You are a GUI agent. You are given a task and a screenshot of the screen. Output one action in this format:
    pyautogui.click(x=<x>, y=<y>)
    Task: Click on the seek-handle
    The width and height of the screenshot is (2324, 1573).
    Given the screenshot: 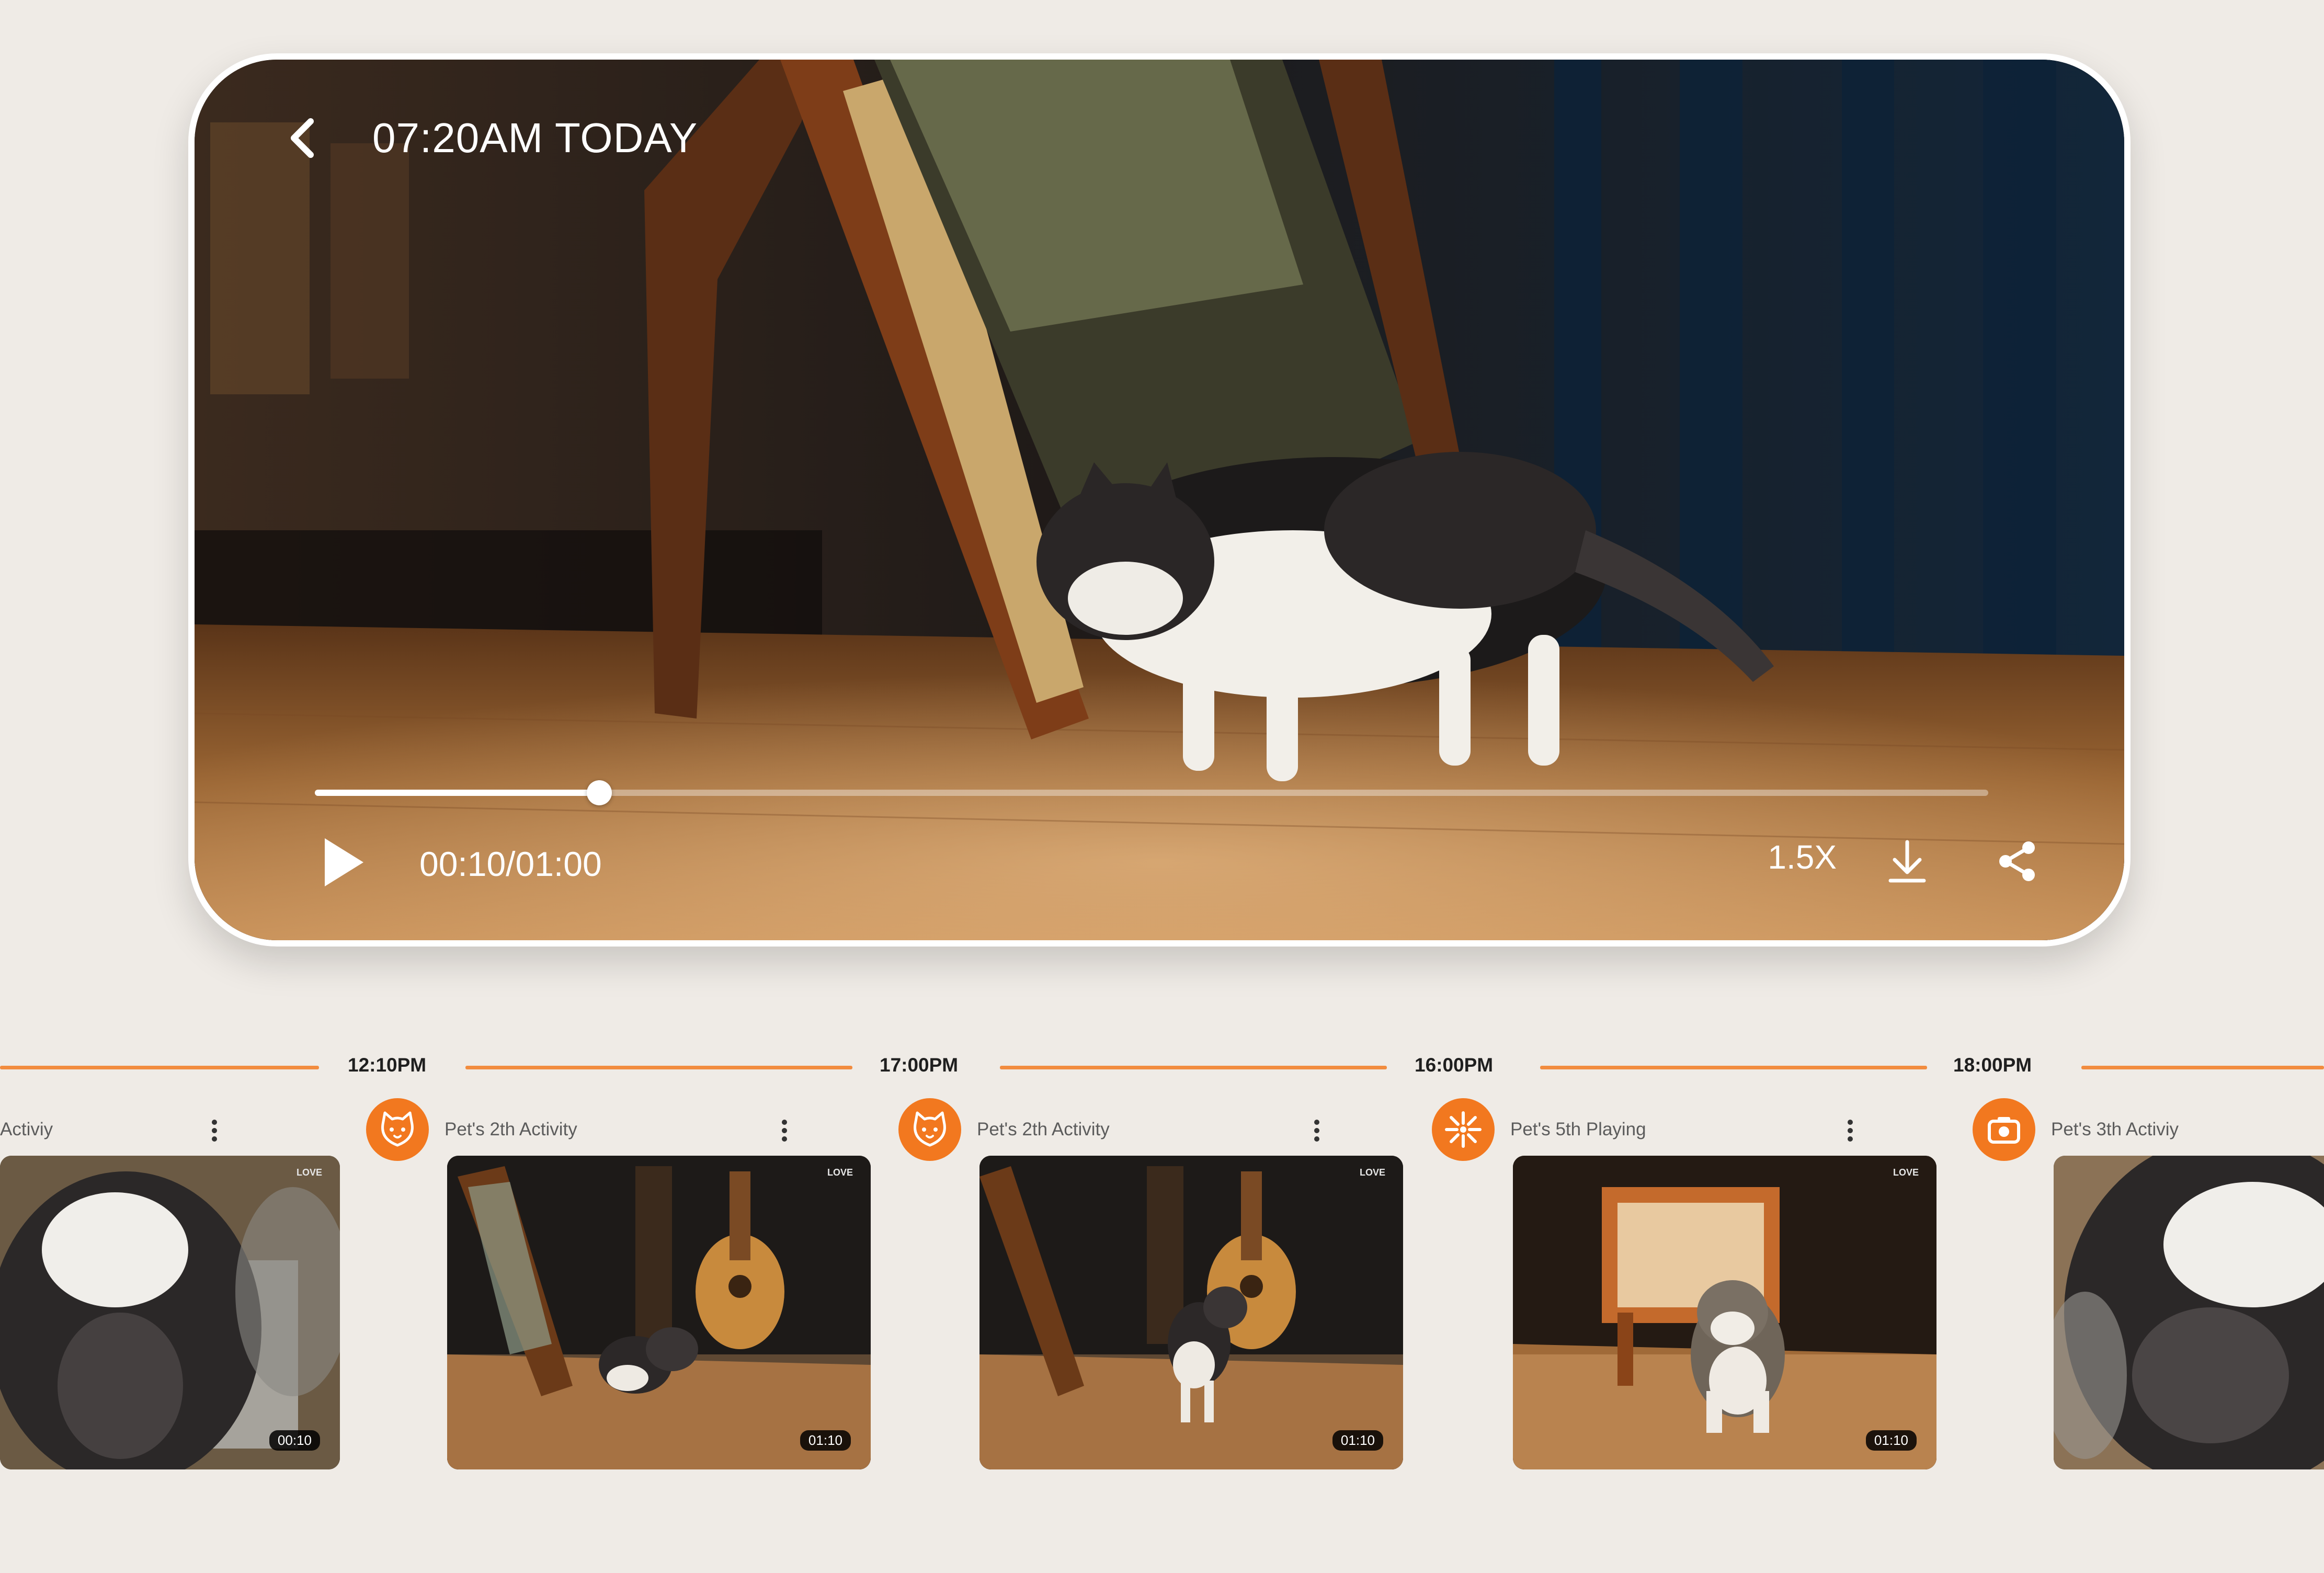 What is the action you would take?
    pyautogui.click(x=599, y=793)
    